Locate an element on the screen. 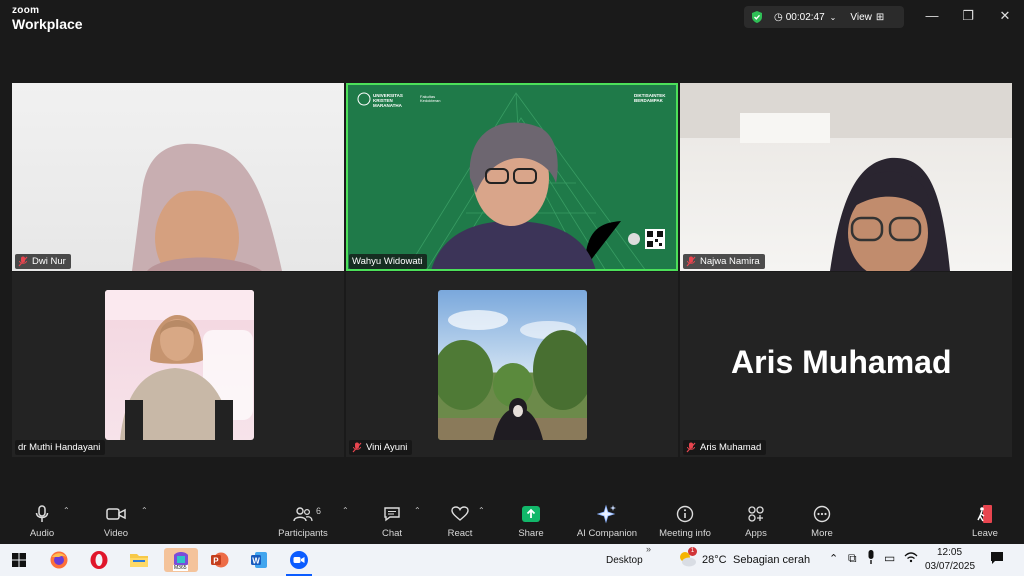 The height and width of the screenshot is (576, 1024). ai-companion-label: AI Companion is located at coordinates (607, 533).